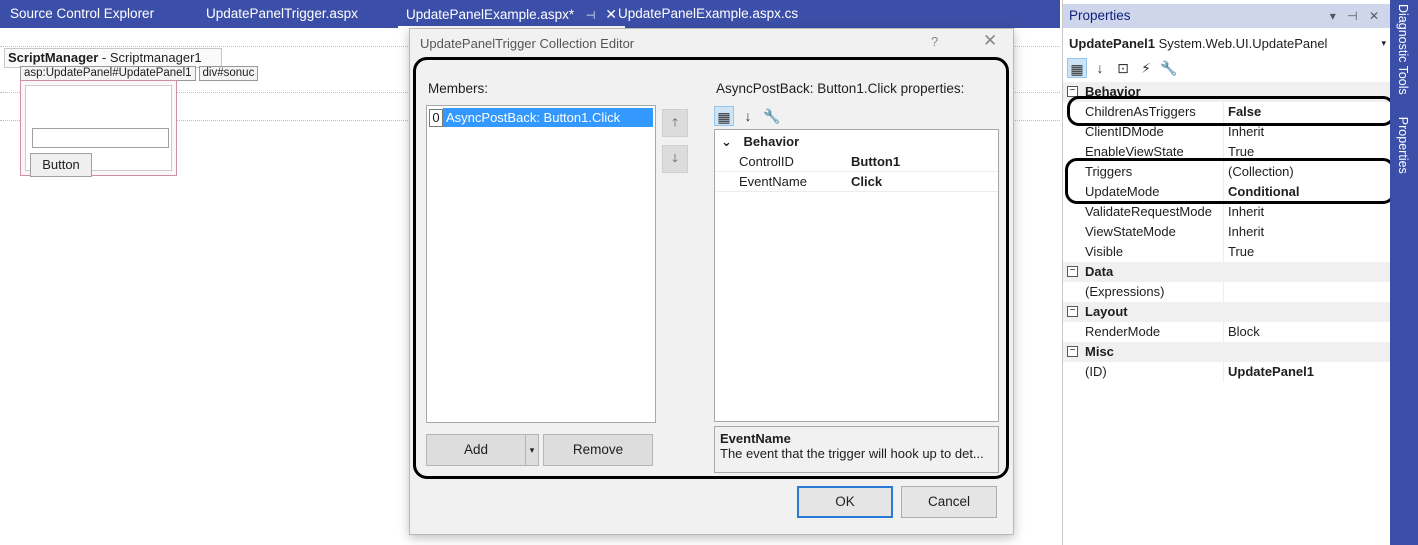  What do you see at coordinates (1403, 49) in the screenshot?
I see `rail-tab-diagnostic-tools: Diagnostic Tools` at bounding box center [1403, 49].